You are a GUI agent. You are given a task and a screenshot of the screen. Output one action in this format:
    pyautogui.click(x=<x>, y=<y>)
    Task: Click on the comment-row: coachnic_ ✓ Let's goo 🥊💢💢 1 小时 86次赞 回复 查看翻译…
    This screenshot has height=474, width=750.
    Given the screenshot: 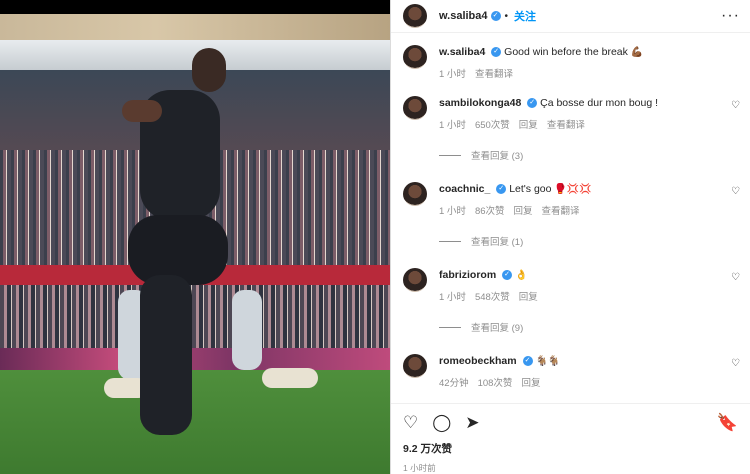 What is the action you would take?
    pyautogui.click(x=571, y=199)
    